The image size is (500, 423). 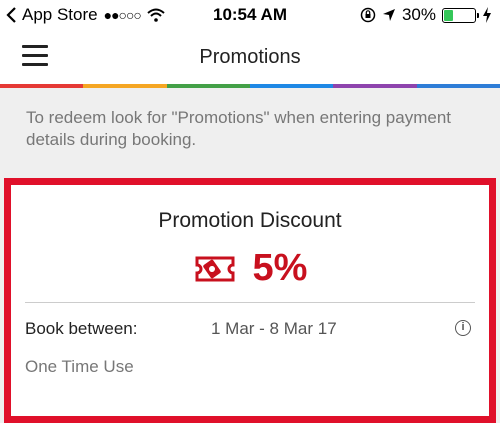 I want to click on battery-icon, so click(x=460, y=15).